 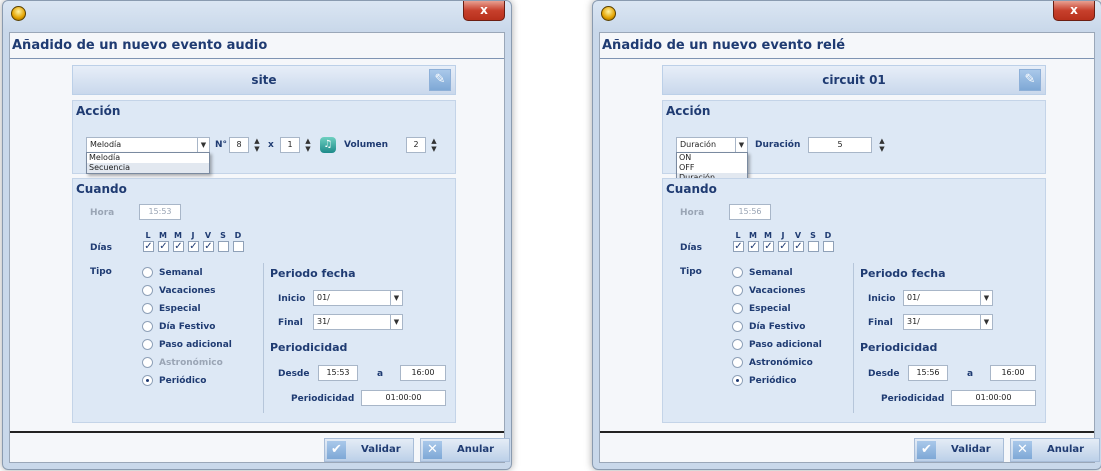 I want to click on volumen-label: Volumen, so click(x=366, y=145).